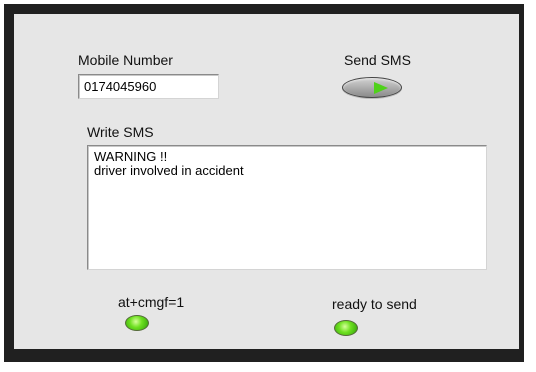 This screenshot has height=372, width=536. Describe the element at coordinates (151, 302) in the screenshot. I see `at-cmgf-label: at+cmgf=1` at that location.